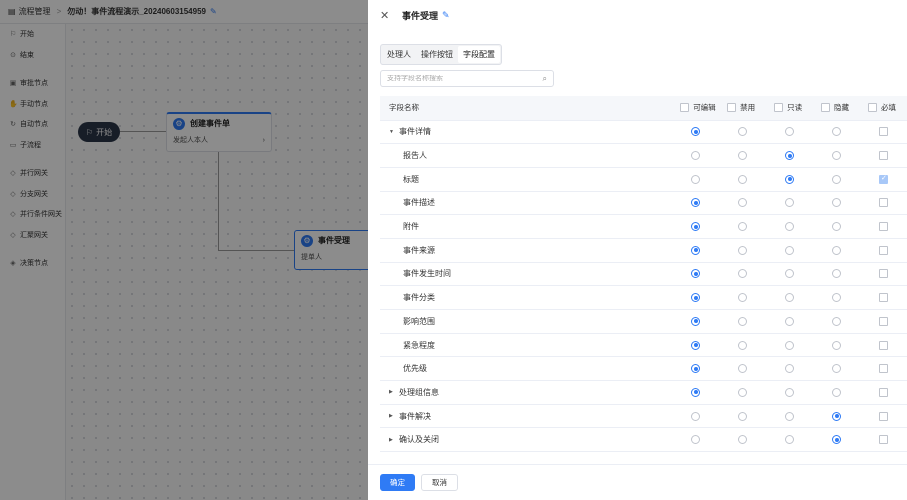 The height and width of the screenshot is (500, 907). I want to click on column-header-option: 隐藏, so click(836, 108).